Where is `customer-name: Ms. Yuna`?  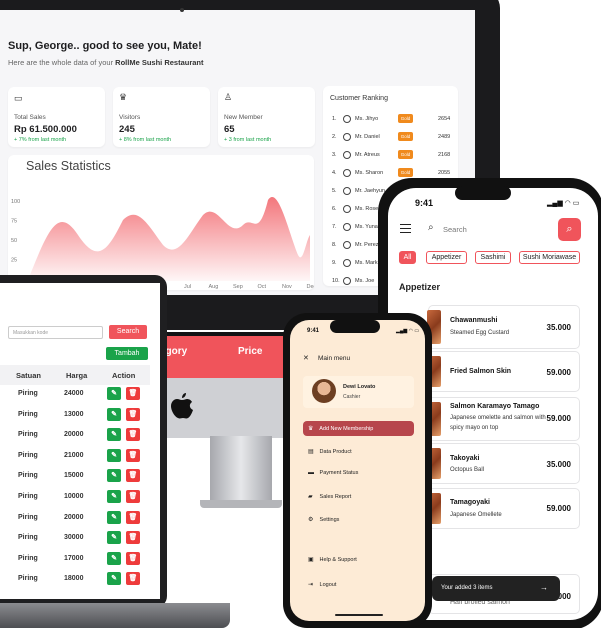 customer-name: Ms. Yuna is located at coordinates (366, 227).